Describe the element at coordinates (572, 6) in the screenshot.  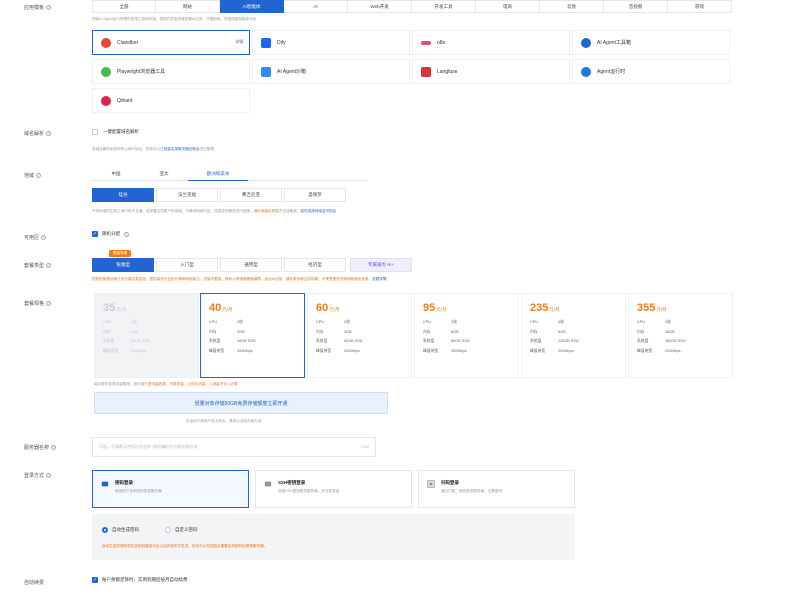
I see `tab-cloud-drive: 云盘` at that location.